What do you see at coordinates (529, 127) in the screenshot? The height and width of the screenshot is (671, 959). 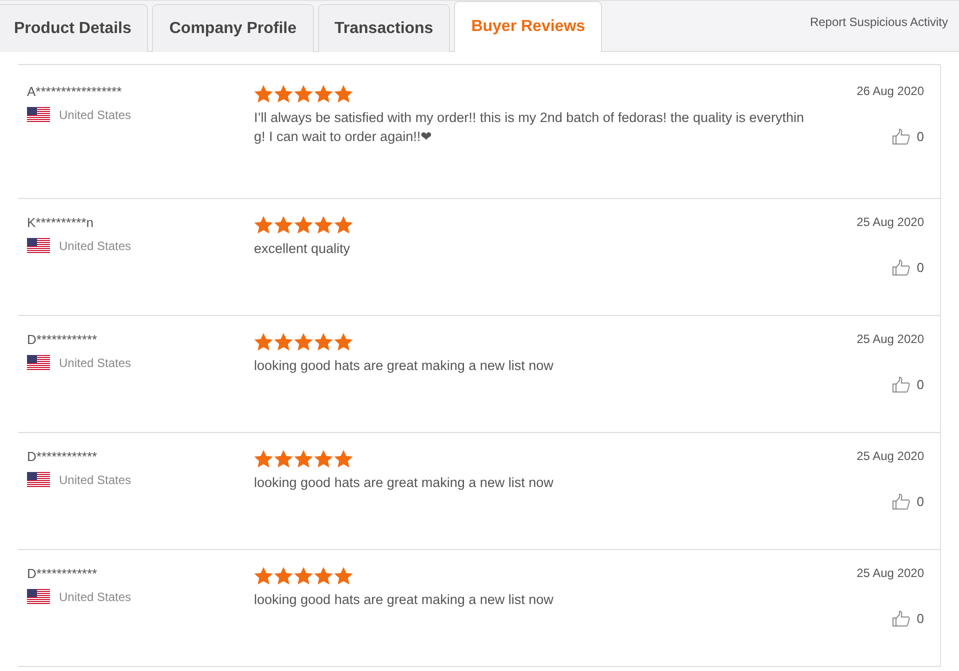 I see `review-text: I’ll always be satisfied with my order!! this is my 2nd batch of fedoras! the quality is everything! I can wait to order again!!❤` at bounding box center [529, 127].